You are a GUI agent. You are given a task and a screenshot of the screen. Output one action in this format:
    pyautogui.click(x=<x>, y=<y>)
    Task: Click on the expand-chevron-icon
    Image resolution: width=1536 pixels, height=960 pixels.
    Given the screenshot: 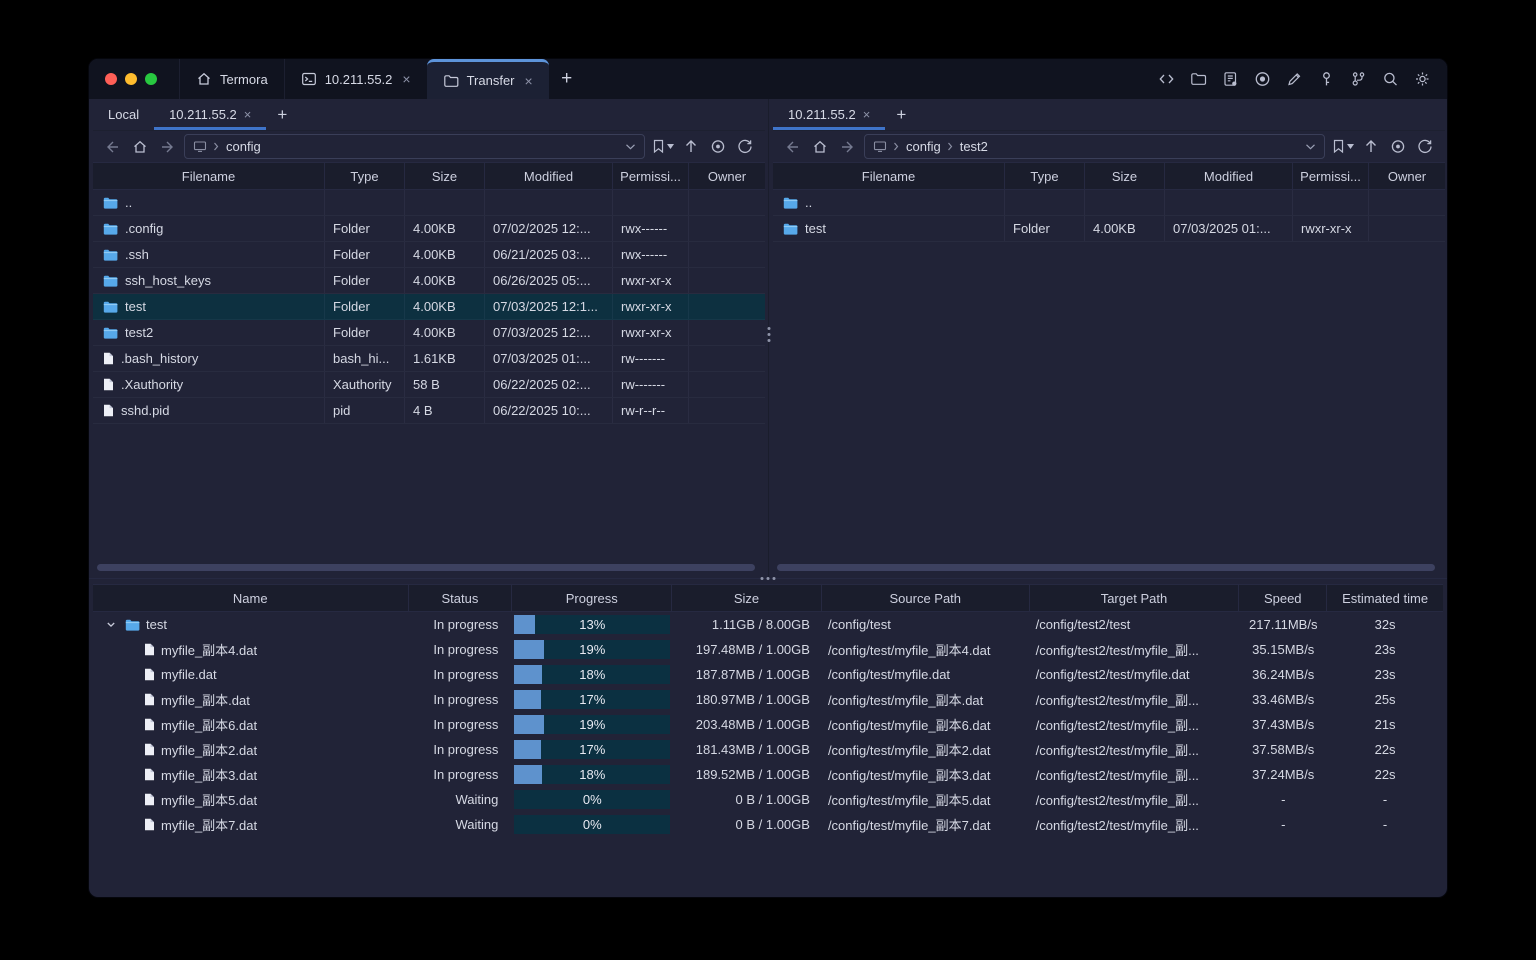 What is the action you would take?
    pyautogui.click(x=111, y=624)
    